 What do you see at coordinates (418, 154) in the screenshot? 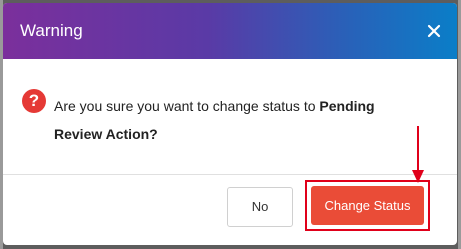
I see `arrow-down-icon` at bounding box center [418, 154].